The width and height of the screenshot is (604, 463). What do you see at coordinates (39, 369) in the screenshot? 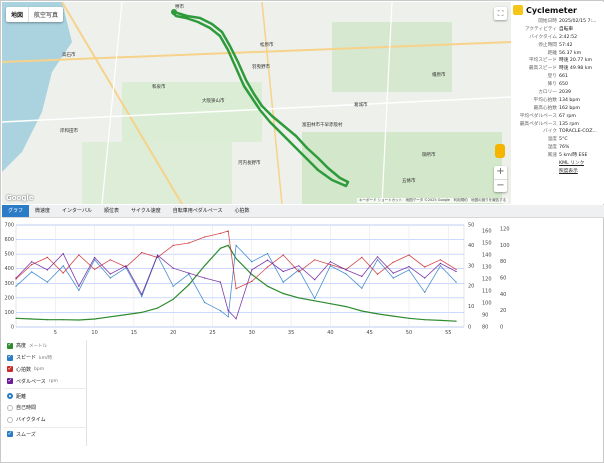
I see `series-unit: bpm` at bounding box center [39, 369].